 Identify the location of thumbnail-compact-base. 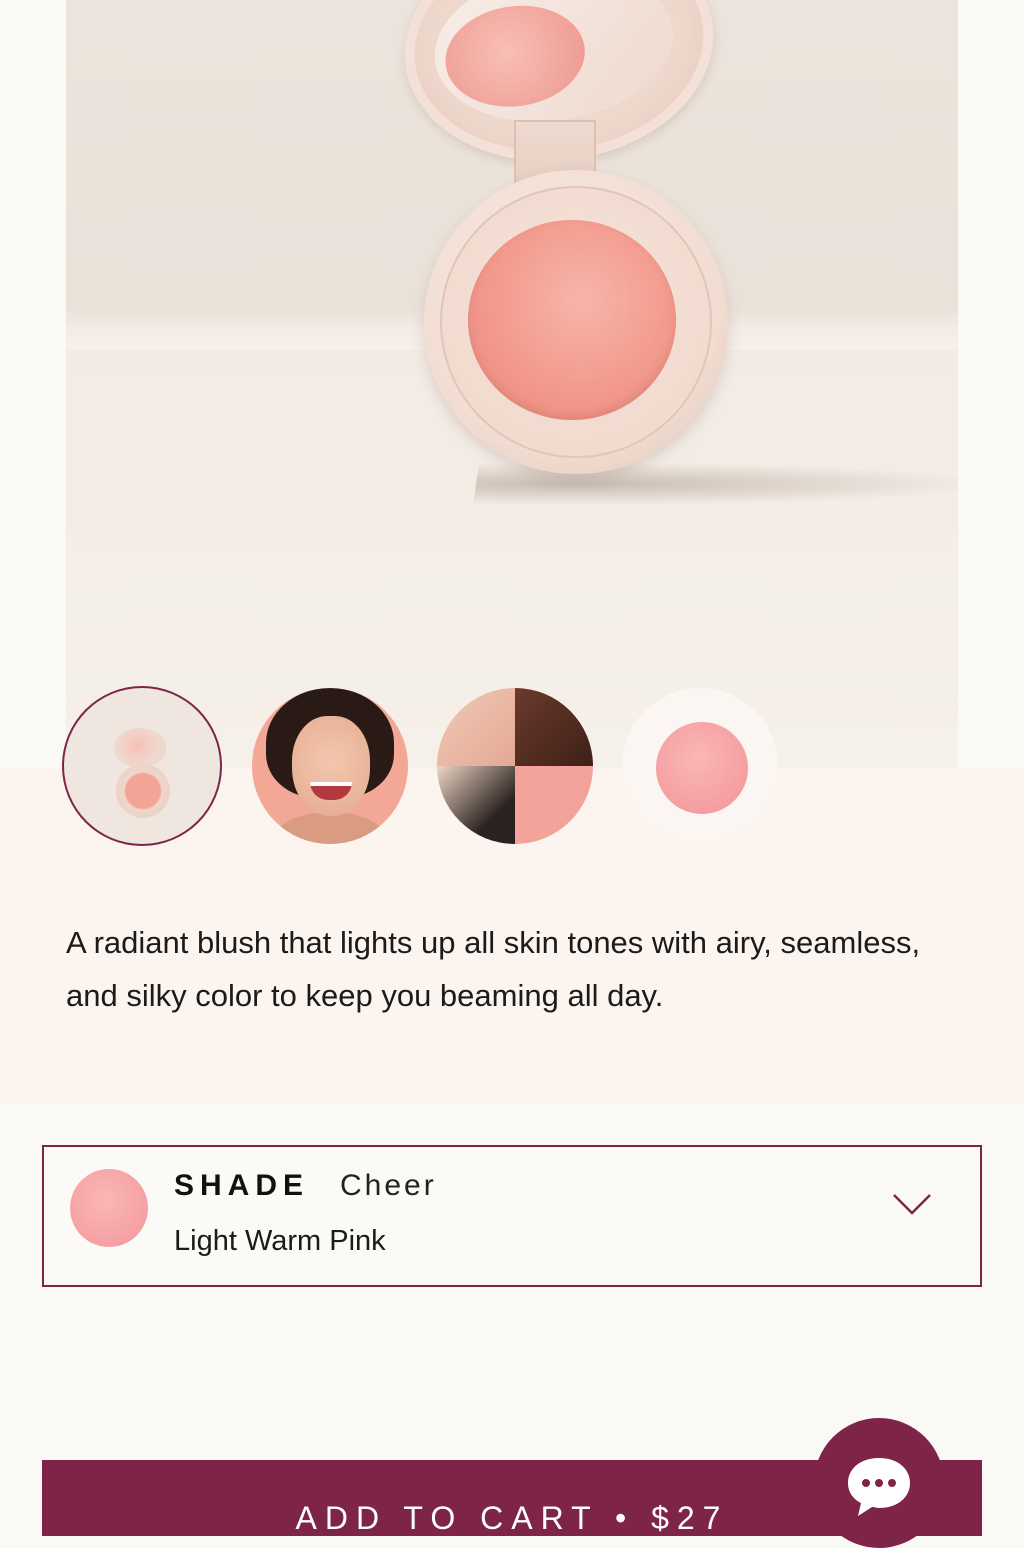
(143, 791).